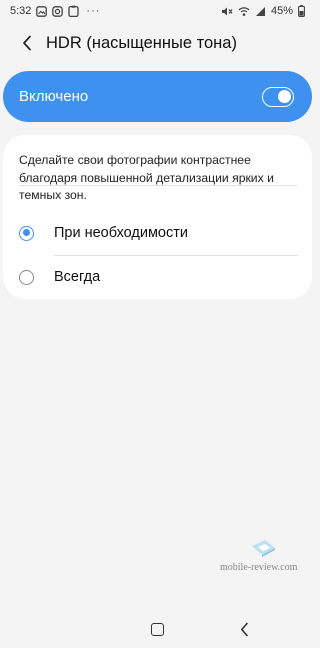  What do you see at coordinates (54, 96) in the screenshot?
I see `master-switch-label: Включено` at bounding box center [54, 96].